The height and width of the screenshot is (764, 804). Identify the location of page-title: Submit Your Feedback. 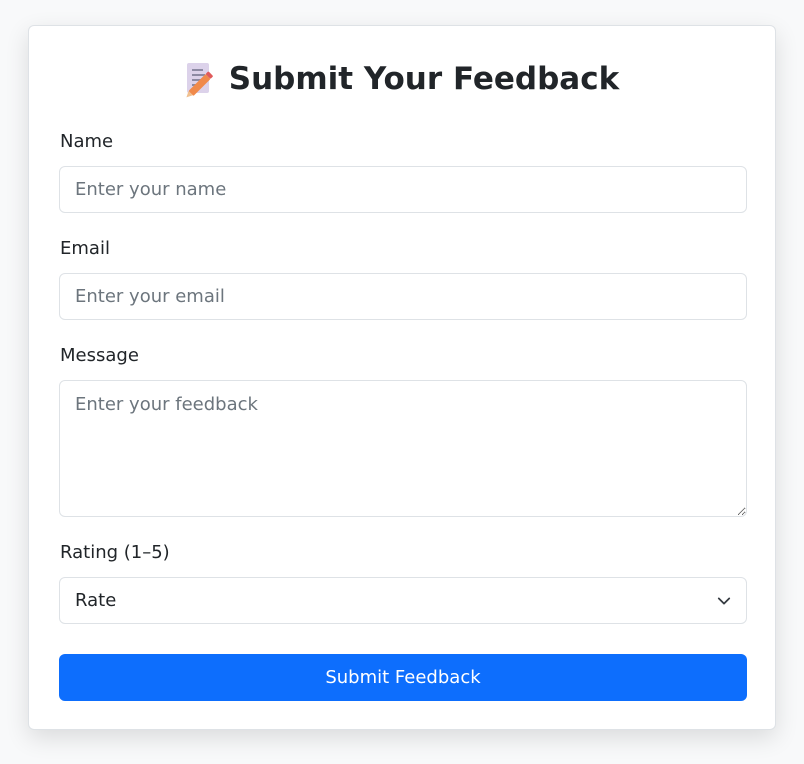
(424, 79).